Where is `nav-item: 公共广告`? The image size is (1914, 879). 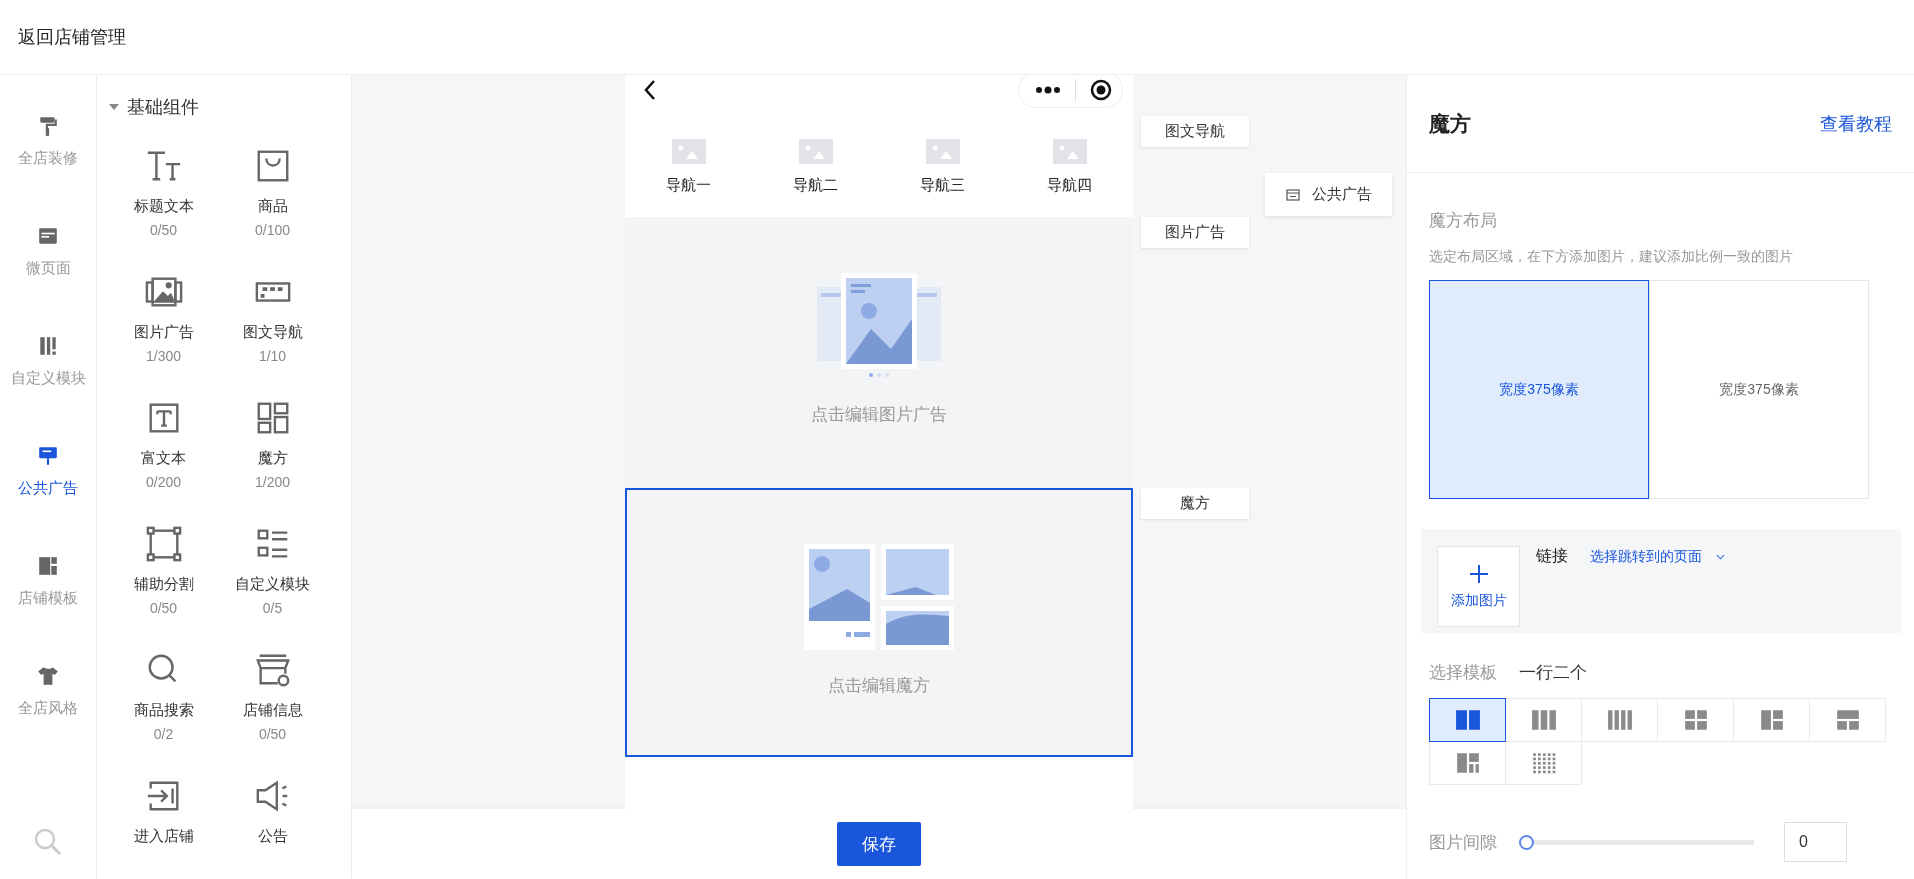
nav-item: 公共广告 is located at coordinates (48, 500).